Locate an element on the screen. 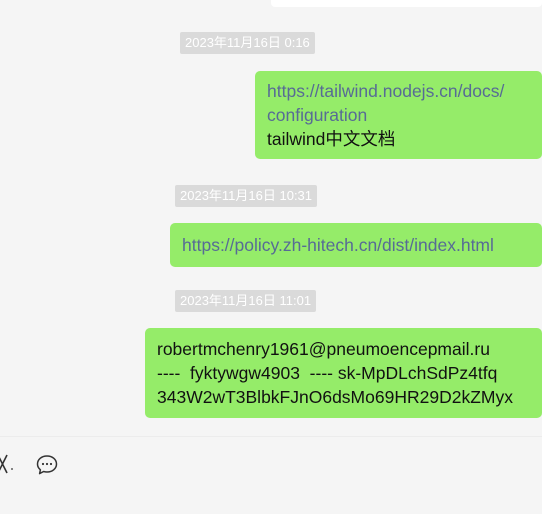 The height and width of the screenshot is (514, 542). message-link-continued: configuration is located at coordinates (398, 115).